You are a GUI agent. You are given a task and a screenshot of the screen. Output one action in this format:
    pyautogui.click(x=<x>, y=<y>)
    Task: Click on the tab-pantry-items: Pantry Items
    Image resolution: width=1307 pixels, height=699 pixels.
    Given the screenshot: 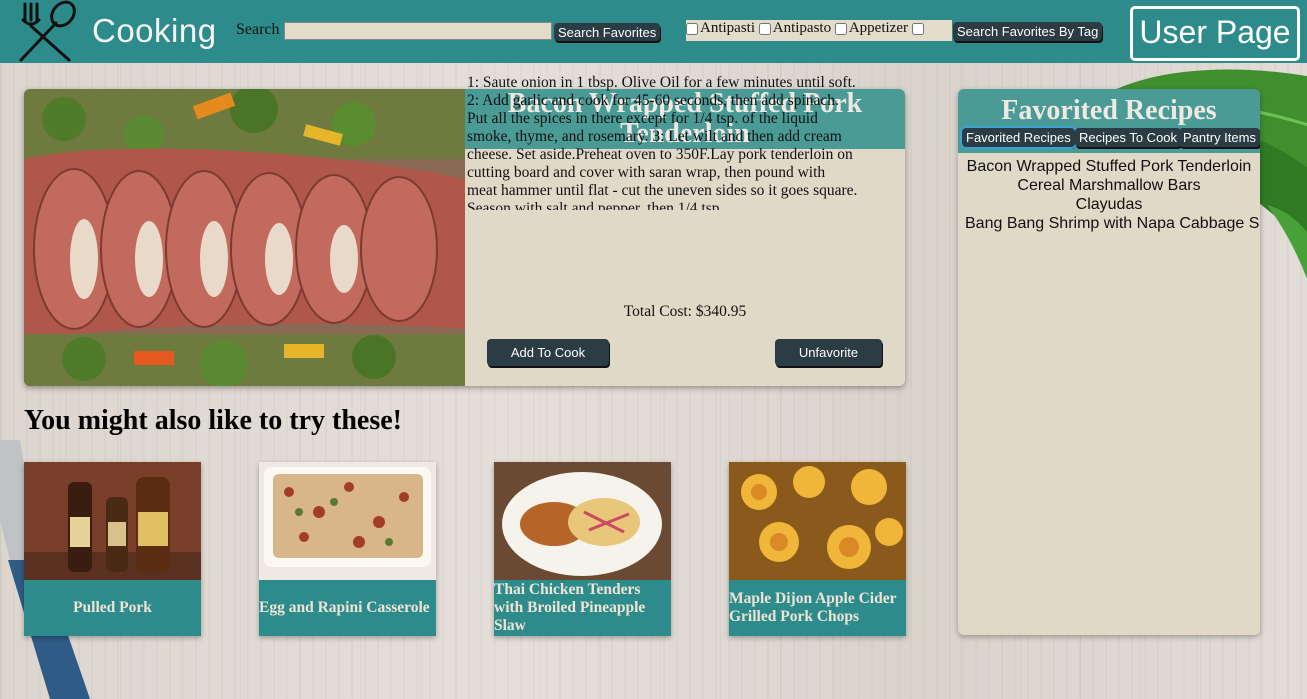 What is the action you would take?
    pyautogui.click(x=1219, y=137)
    